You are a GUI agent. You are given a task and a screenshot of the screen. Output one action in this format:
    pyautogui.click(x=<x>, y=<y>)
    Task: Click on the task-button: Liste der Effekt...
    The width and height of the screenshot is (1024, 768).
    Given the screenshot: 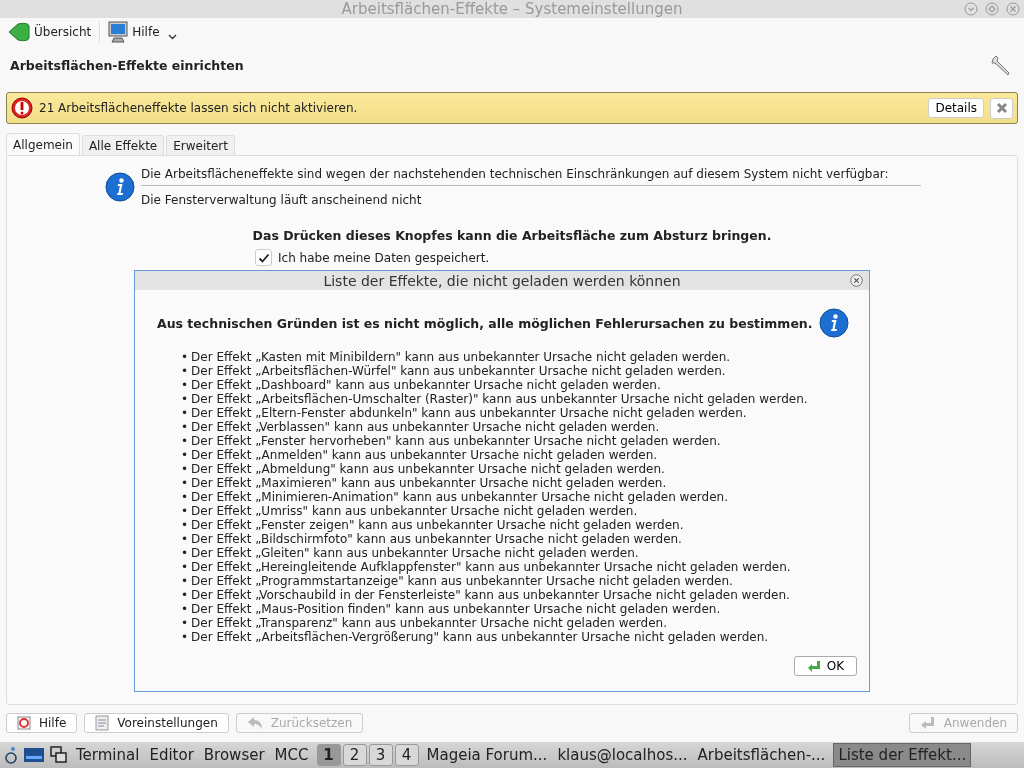 What is the action you would take?
    pyautogui.click(x=902, y=755)
    